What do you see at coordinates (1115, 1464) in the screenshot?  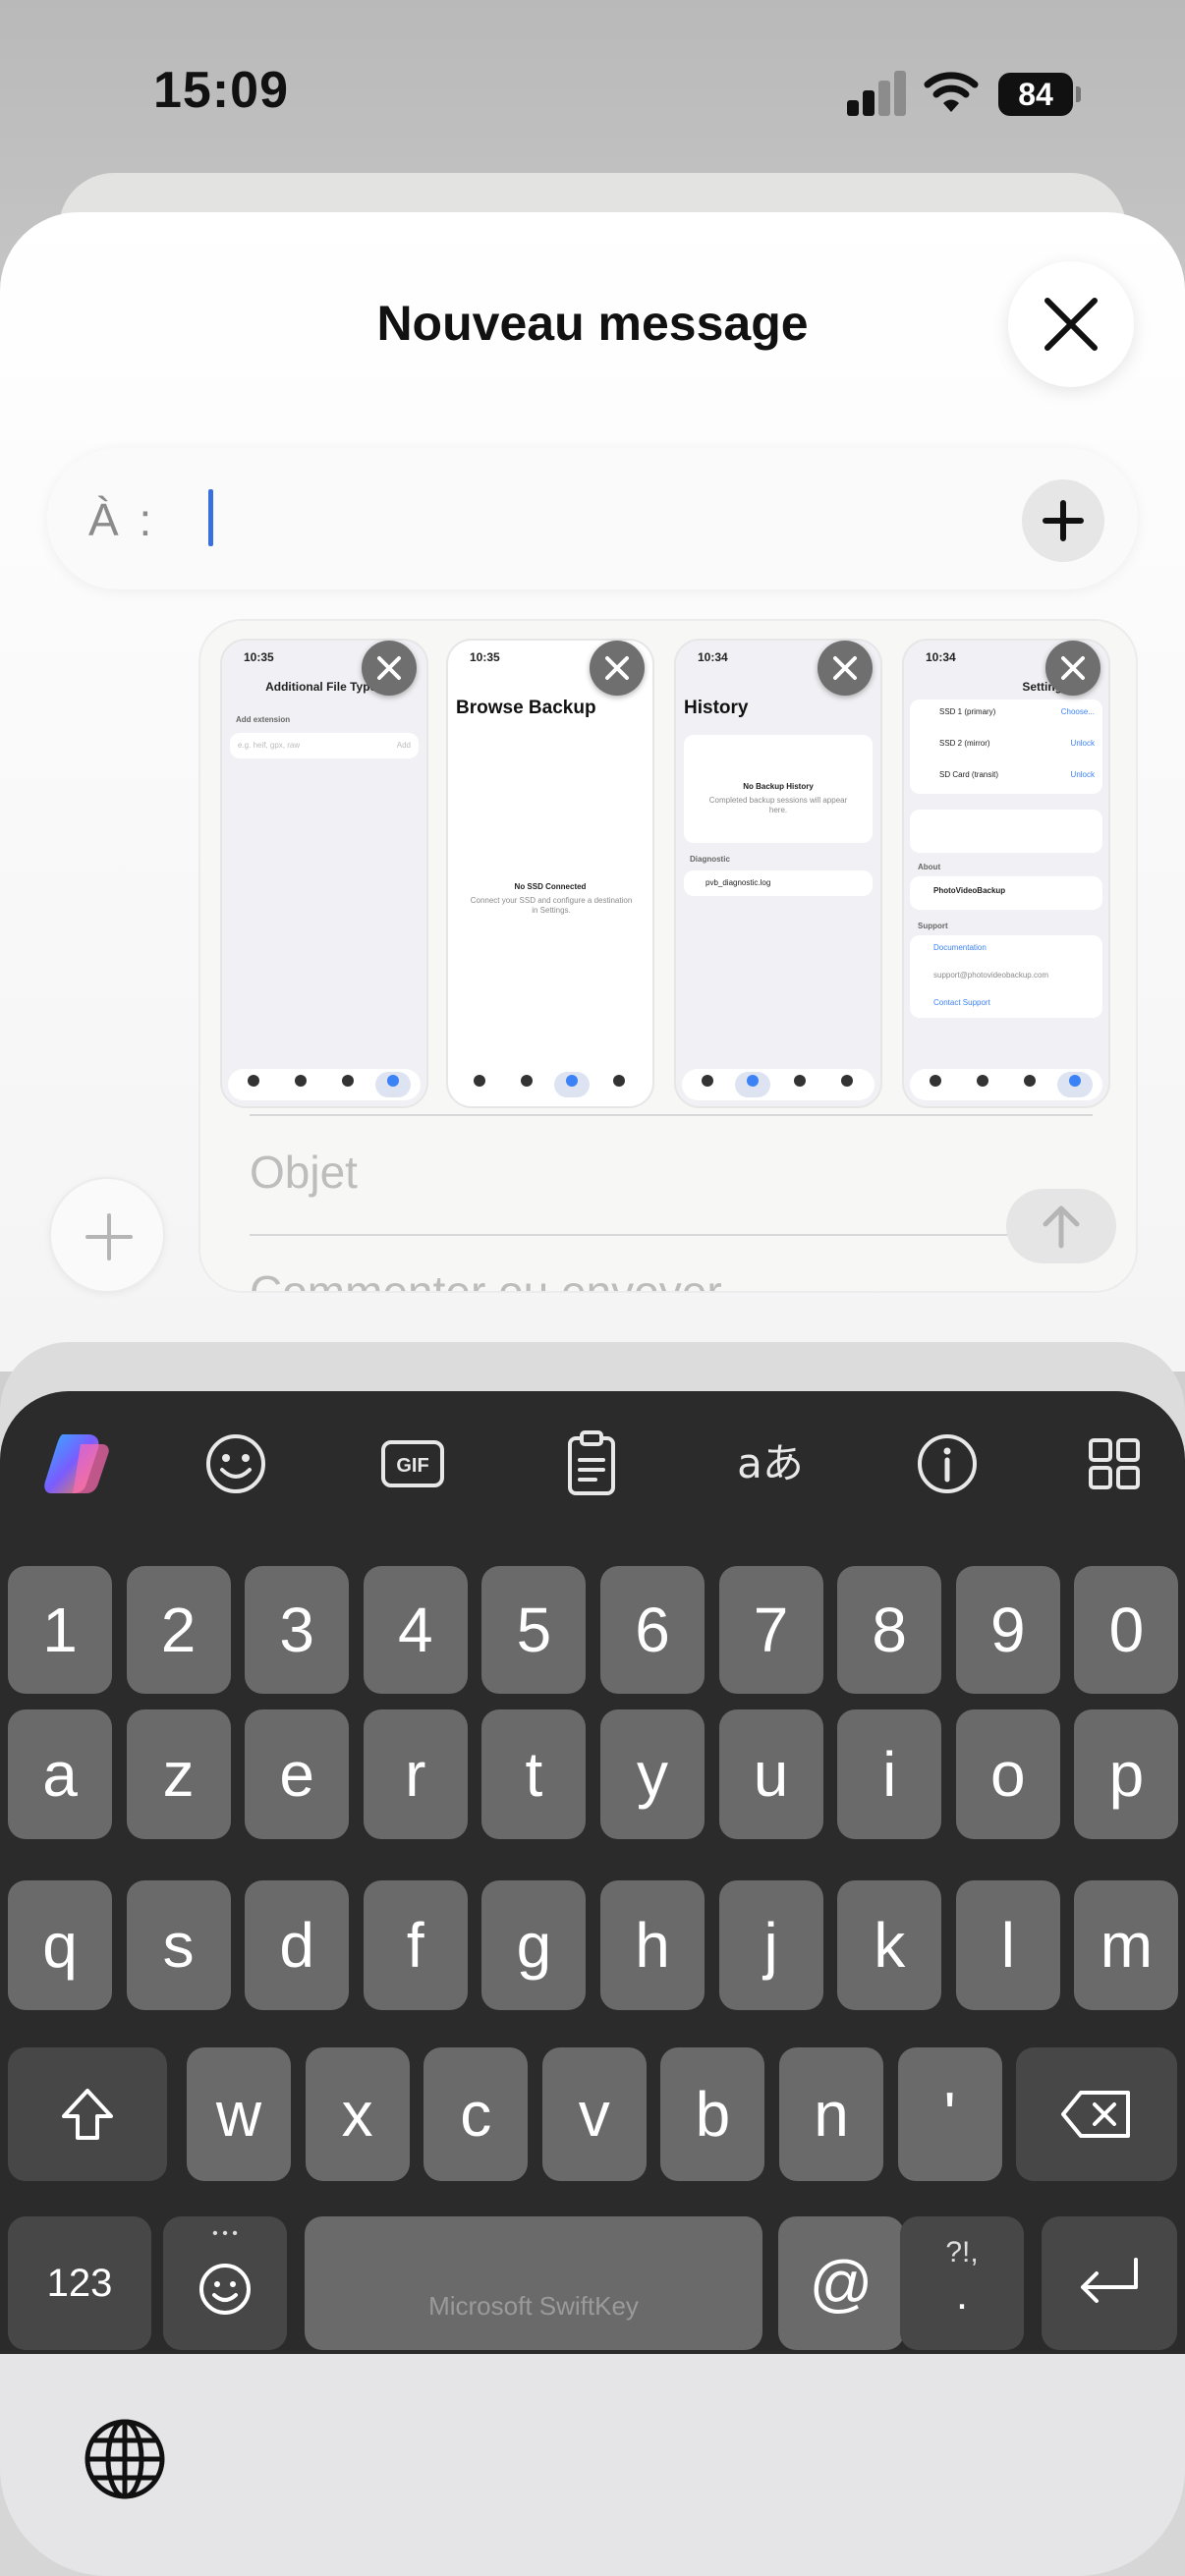 I see `apps-grid-button` at bounding box center [1115, 1464].